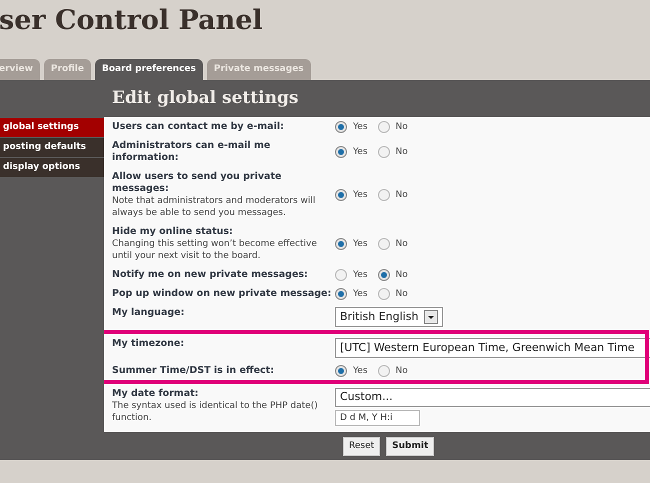  I want to click on sidebar-item: posting defaults, so click(52, 147).